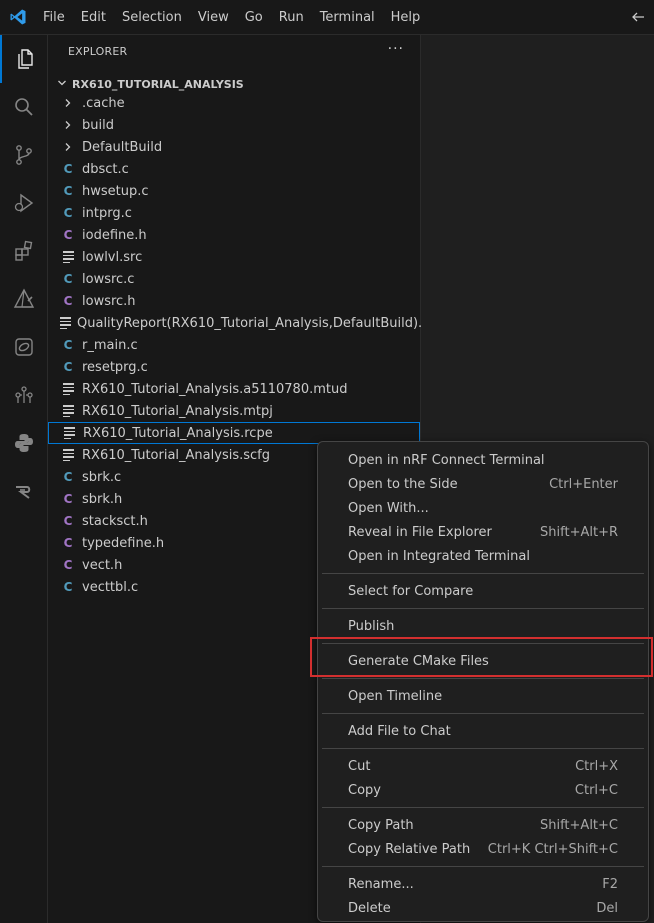 This screenshot has width=654, height=923. Describe the element at coordinates (381, 825) in the screenshot. I see `menu-item-label: Copy Path` at that location.